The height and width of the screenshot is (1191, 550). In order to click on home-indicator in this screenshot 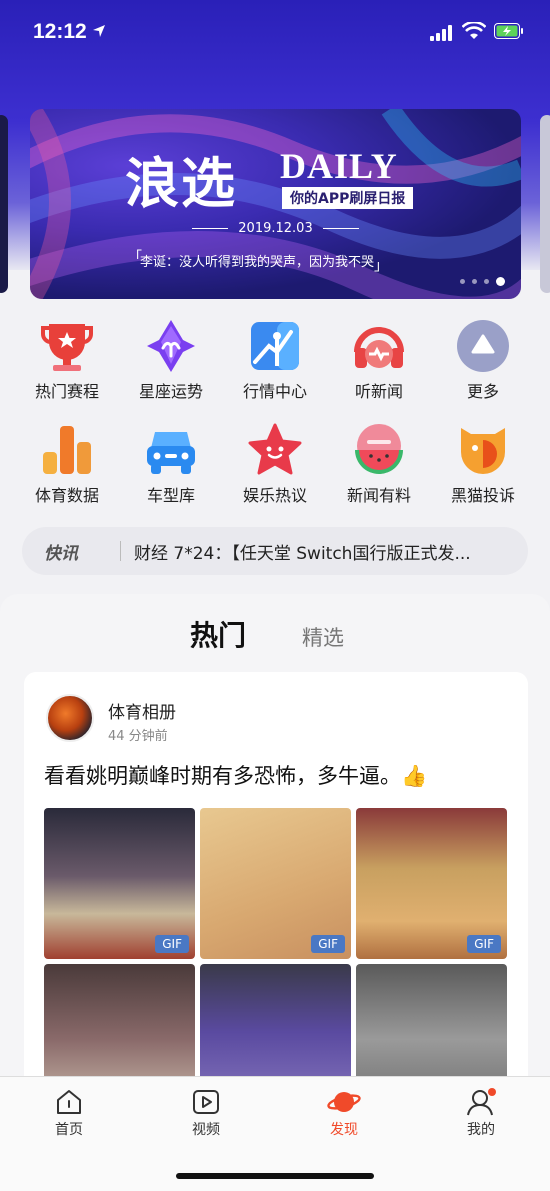, I will do `click(275, 1176)`.